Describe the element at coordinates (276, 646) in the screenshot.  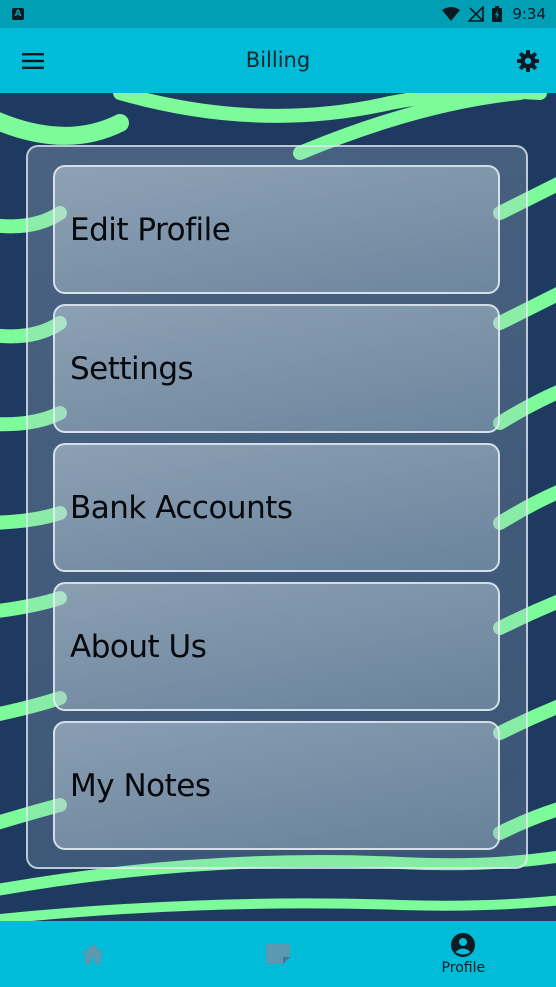
I see `menu-item-about-us: About Us` at that location.